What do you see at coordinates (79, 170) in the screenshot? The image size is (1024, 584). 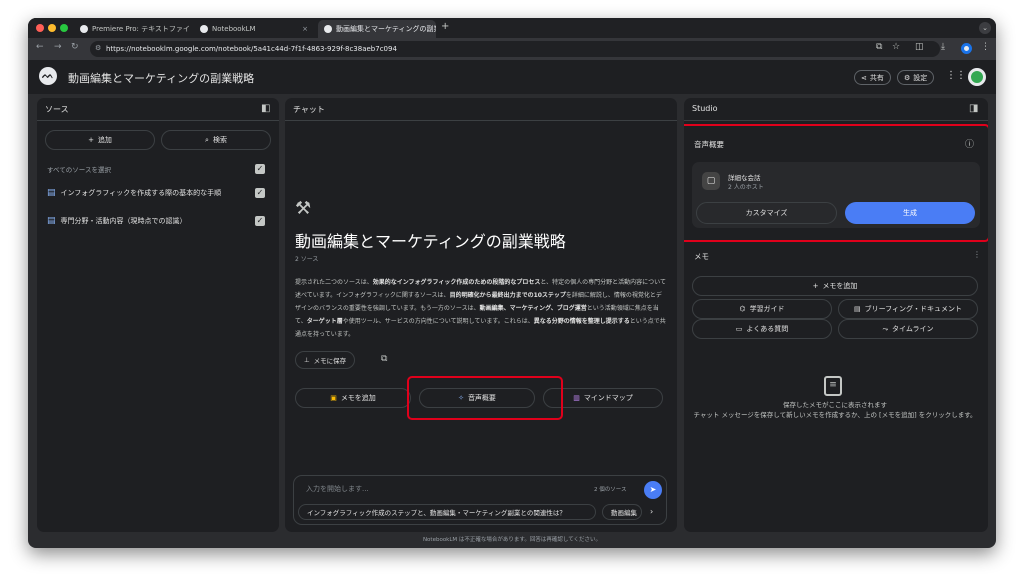 I see `select-all-label: すべてのソースを選択` at bounding box center [79, 170].